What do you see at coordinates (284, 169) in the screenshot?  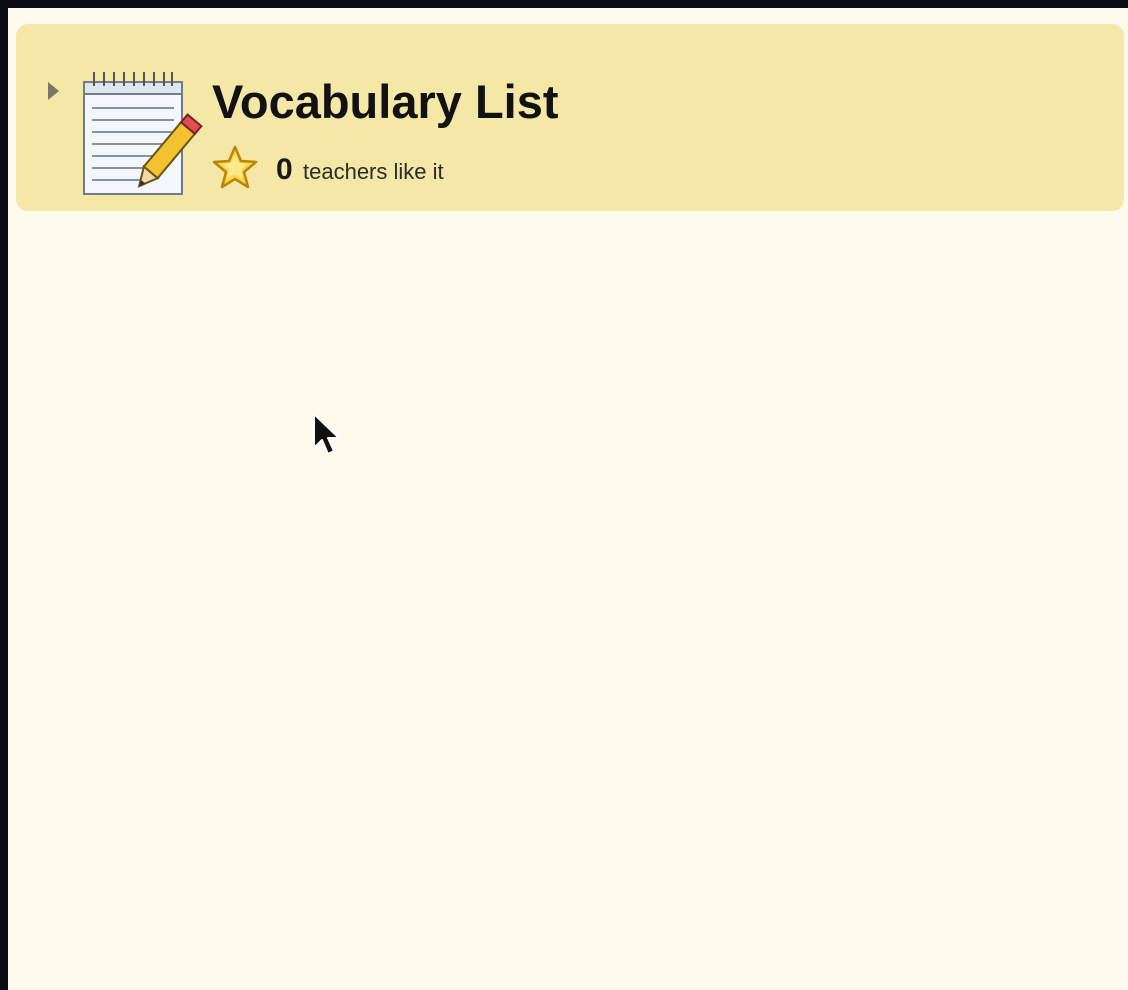 I see `like-count: 0` at bounding box center [284, 169].